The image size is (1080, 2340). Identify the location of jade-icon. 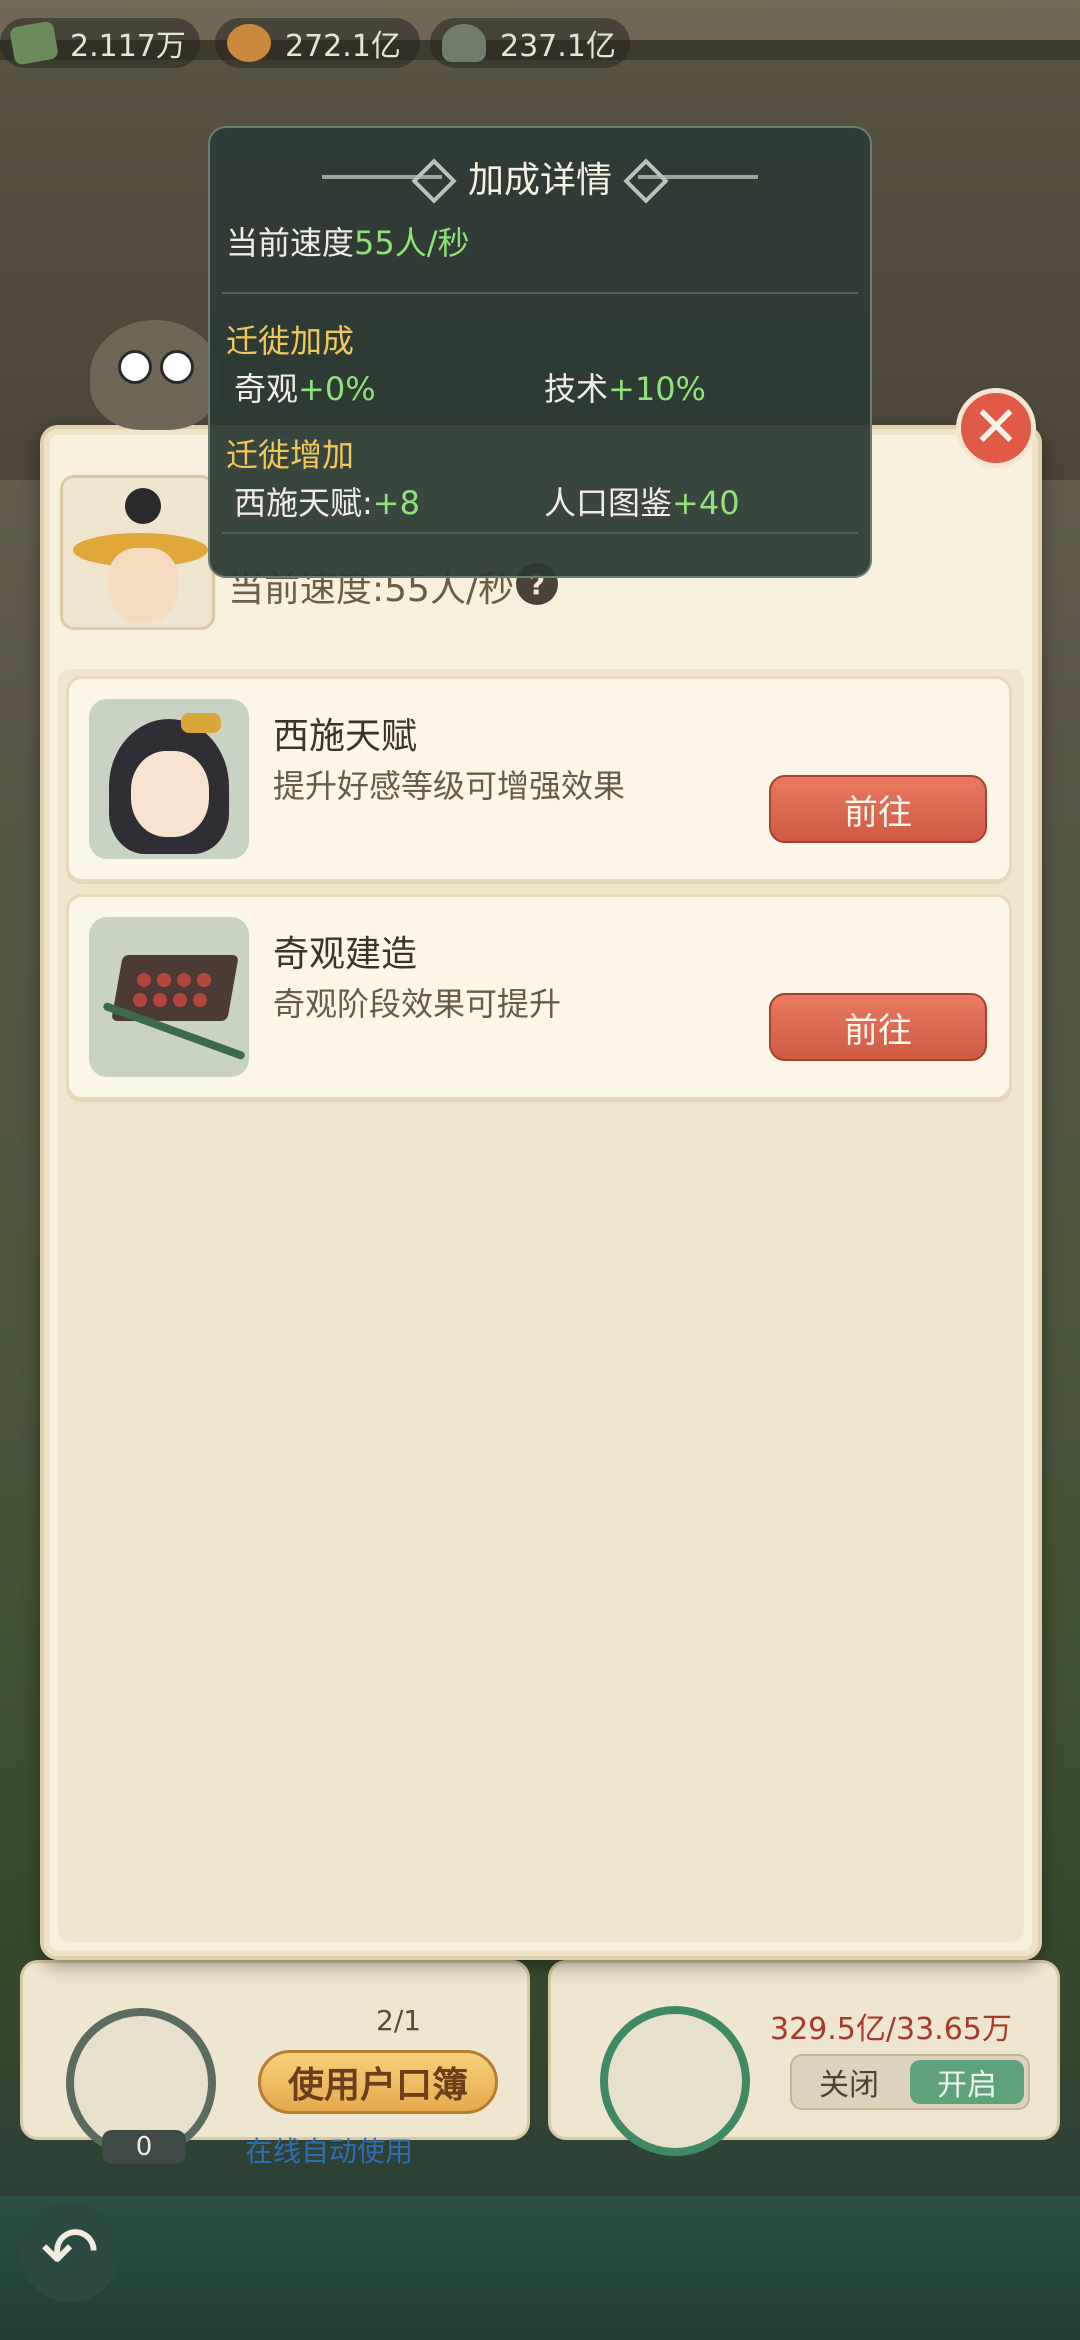
(34, 43).